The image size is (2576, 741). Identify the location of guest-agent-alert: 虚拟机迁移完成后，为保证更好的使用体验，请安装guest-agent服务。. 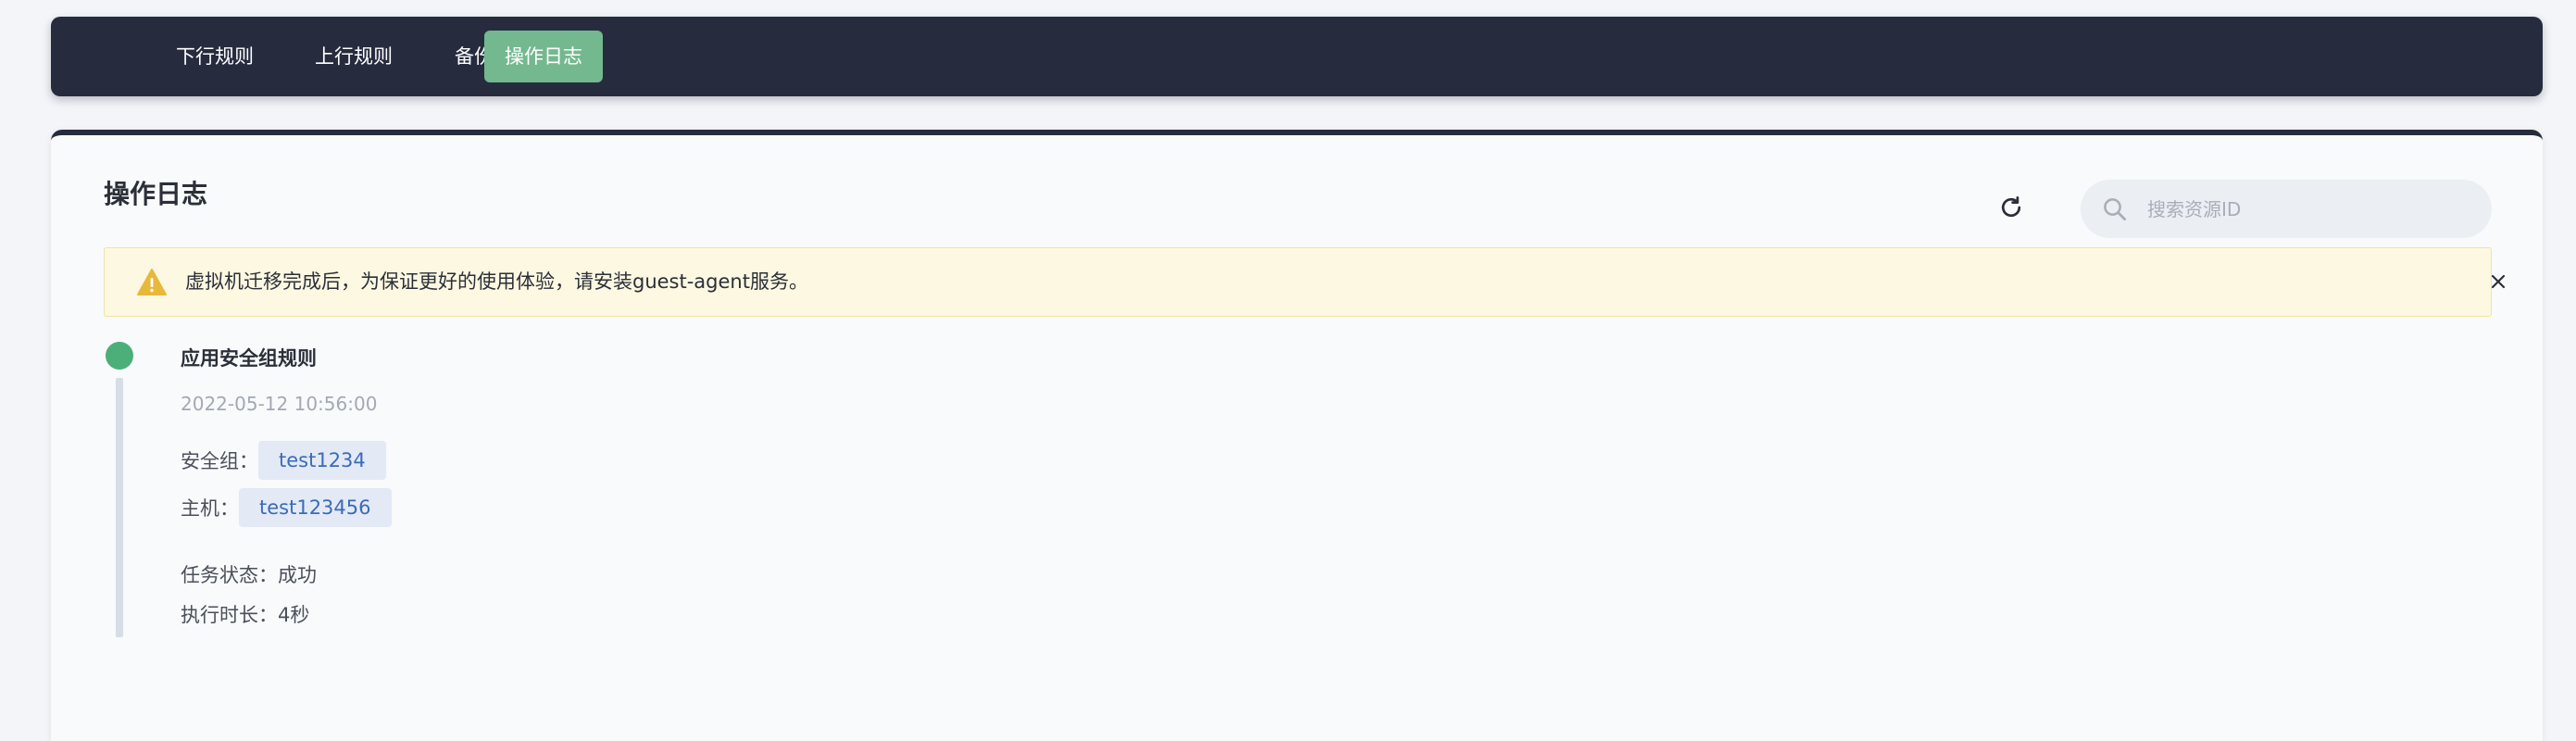
(1305, 282).